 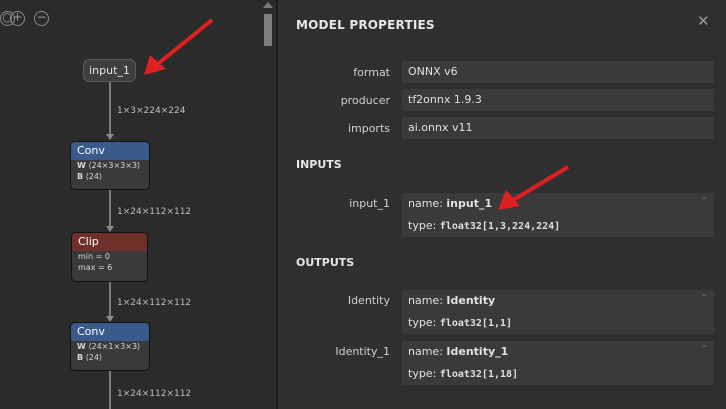 What do you see at coordinates (17, 18) in the screenshot?
I see `zoom-in-icon: +` at bounding box center [17, 18].